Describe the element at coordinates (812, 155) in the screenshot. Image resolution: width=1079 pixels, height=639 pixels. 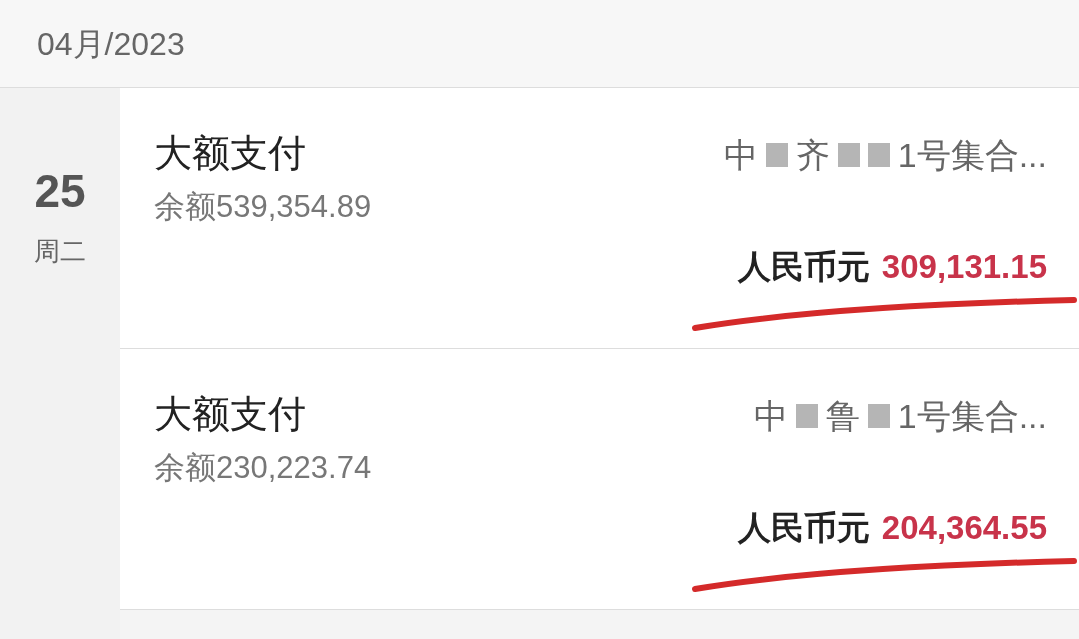
I see `counterparty-text: 齐` at that location.